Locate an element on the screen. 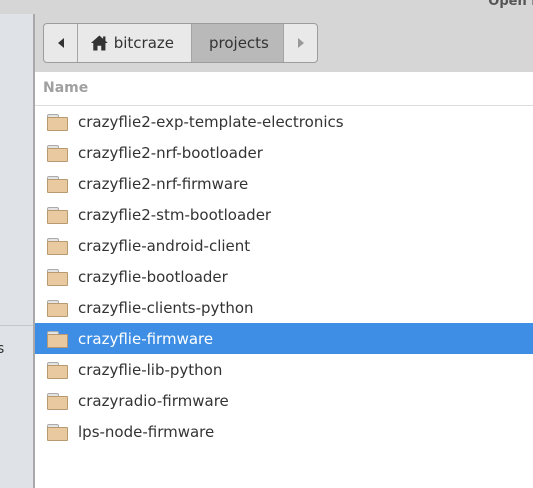 The image size is (533, 488). folder-row: crazyradio-firmware is located at coordinates (284, 400).